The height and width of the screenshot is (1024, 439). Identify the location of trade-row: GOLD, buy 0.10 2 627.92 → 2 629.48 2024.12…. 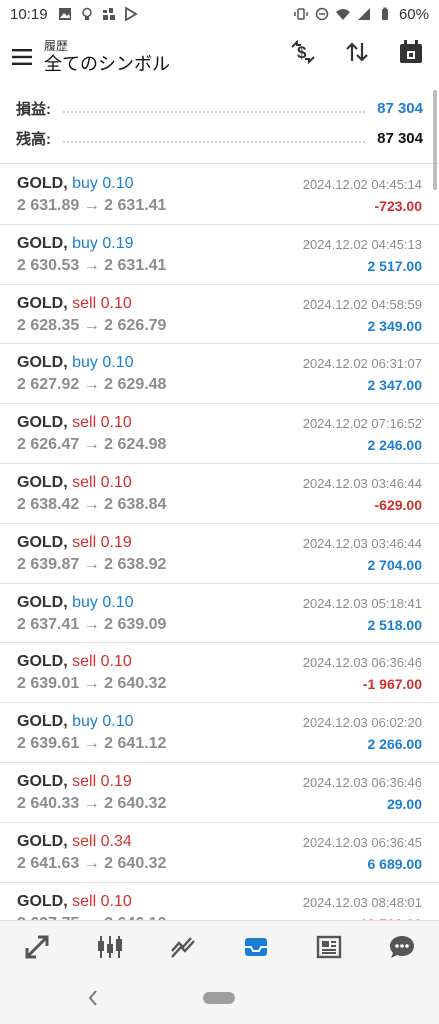
(219, 374).